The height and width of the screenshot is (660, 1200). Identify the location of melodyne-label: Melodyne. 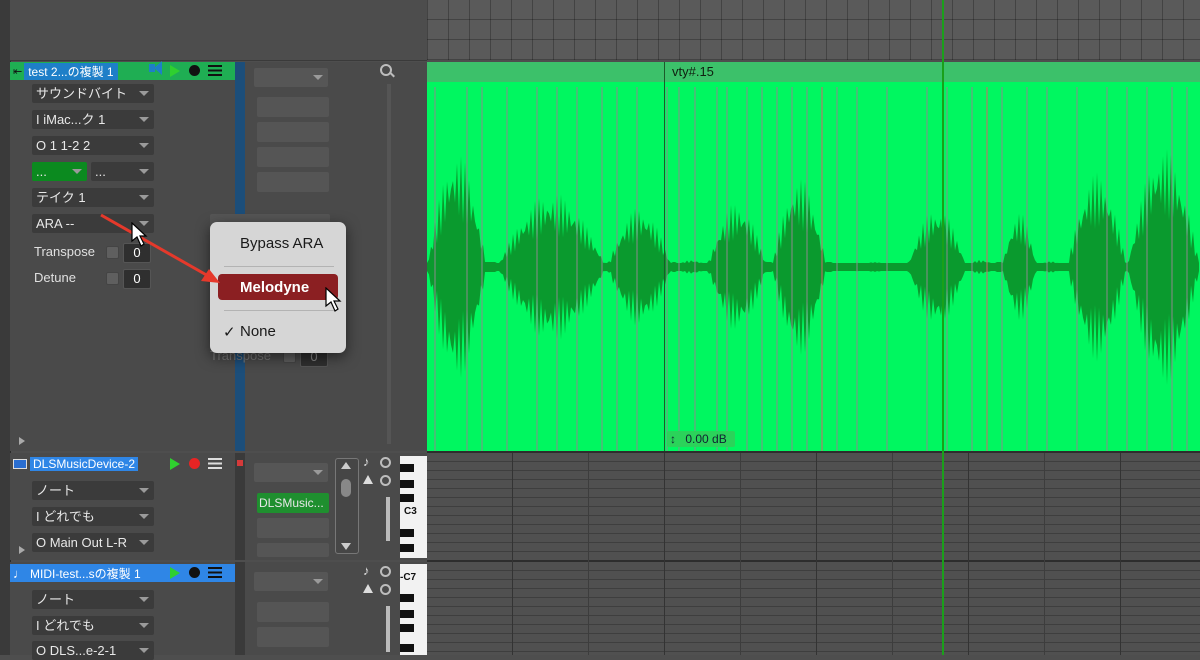
(275, 287).